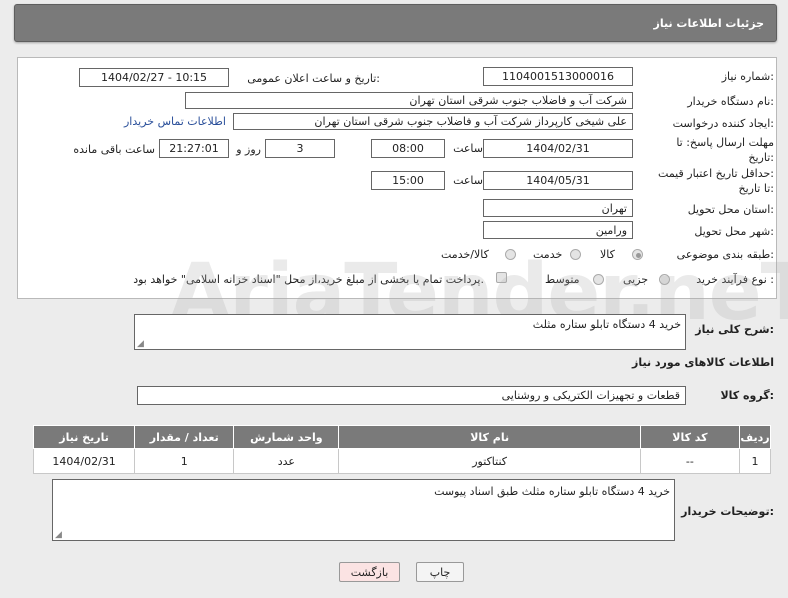  I want to click on price-validity-label-line1: حداقل تاریخ اعتبار قیمت:, so click(716, 173).